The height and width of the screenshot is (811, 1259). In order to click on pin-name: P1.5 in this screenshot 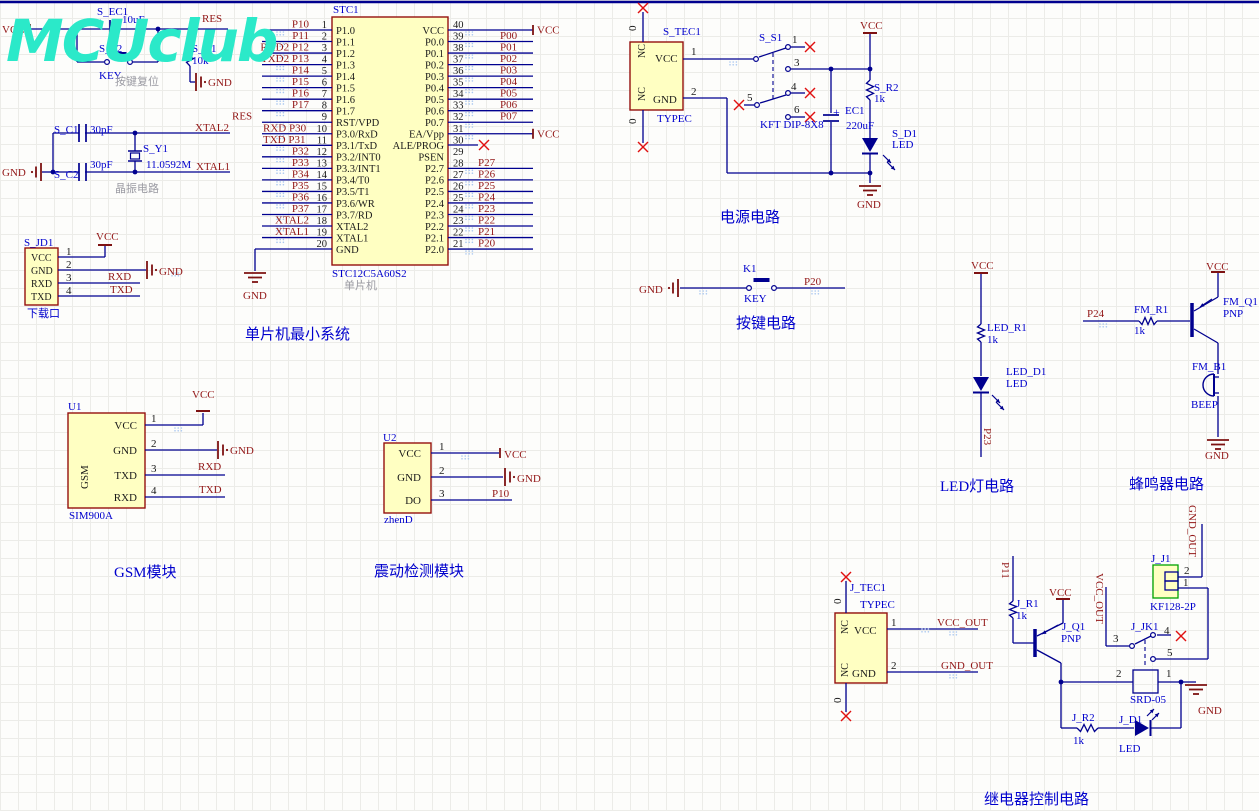, I will do `click(345, 88)`.